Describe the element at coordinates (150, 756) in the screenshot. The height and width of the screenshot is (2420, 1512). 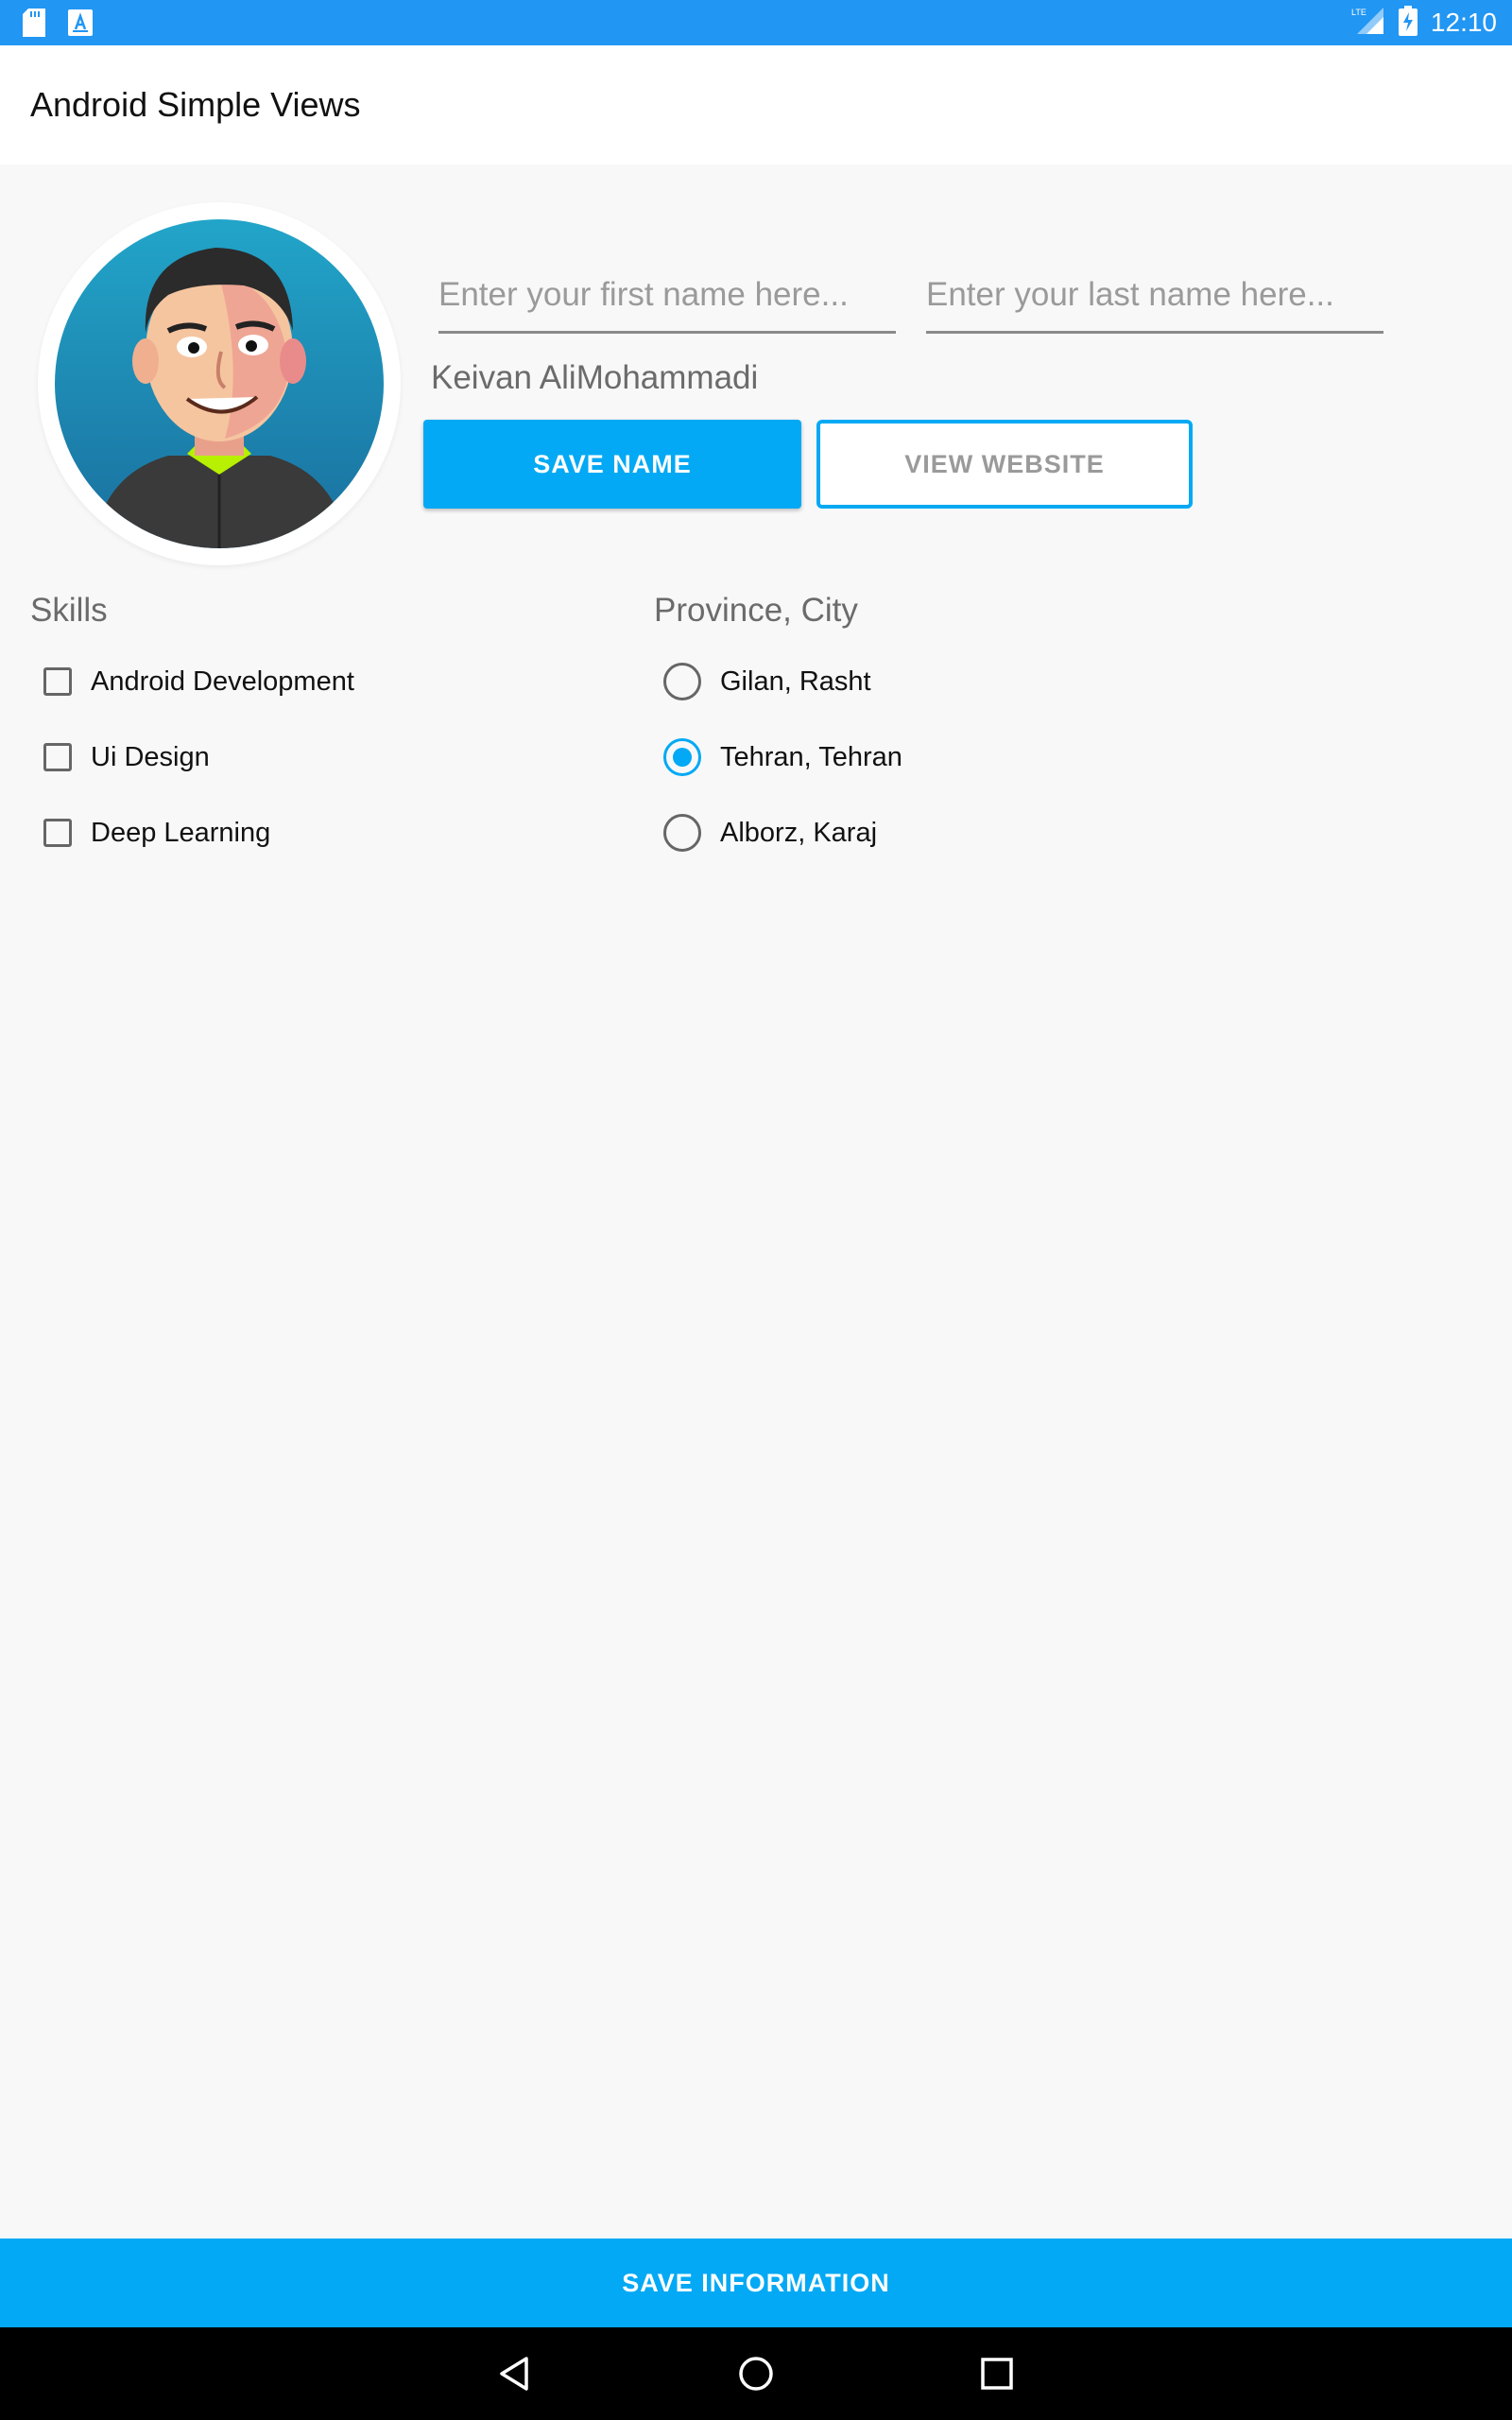
I see `skill-label: Ui Design` at that location.